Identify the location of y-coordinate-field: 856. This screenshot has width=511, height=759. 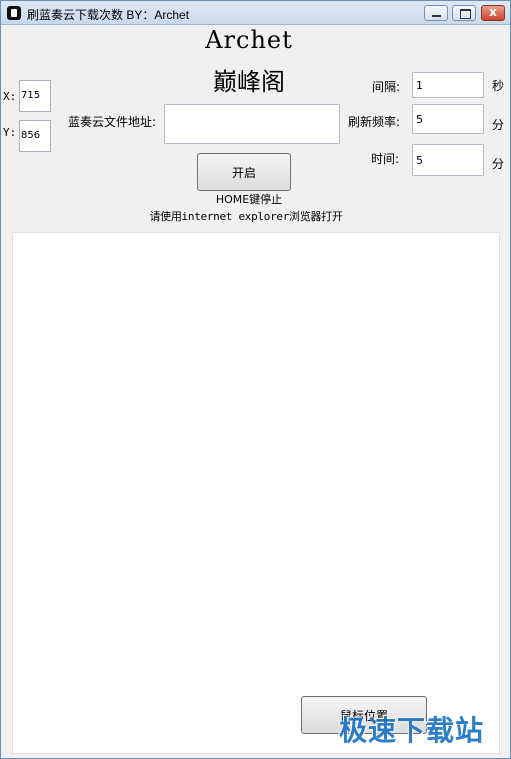
(35, 136).